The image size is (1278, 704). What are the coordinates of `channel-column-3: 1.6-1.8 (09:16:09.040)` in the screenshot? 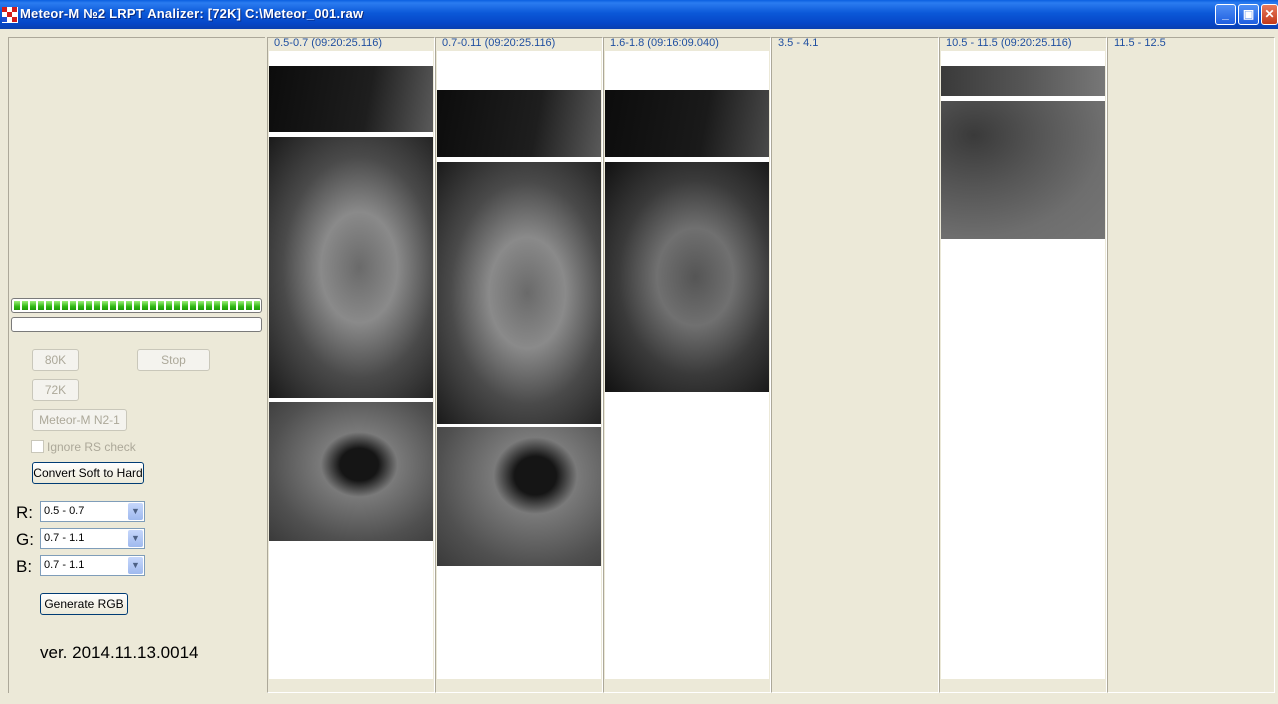 It's located at (687, 365).